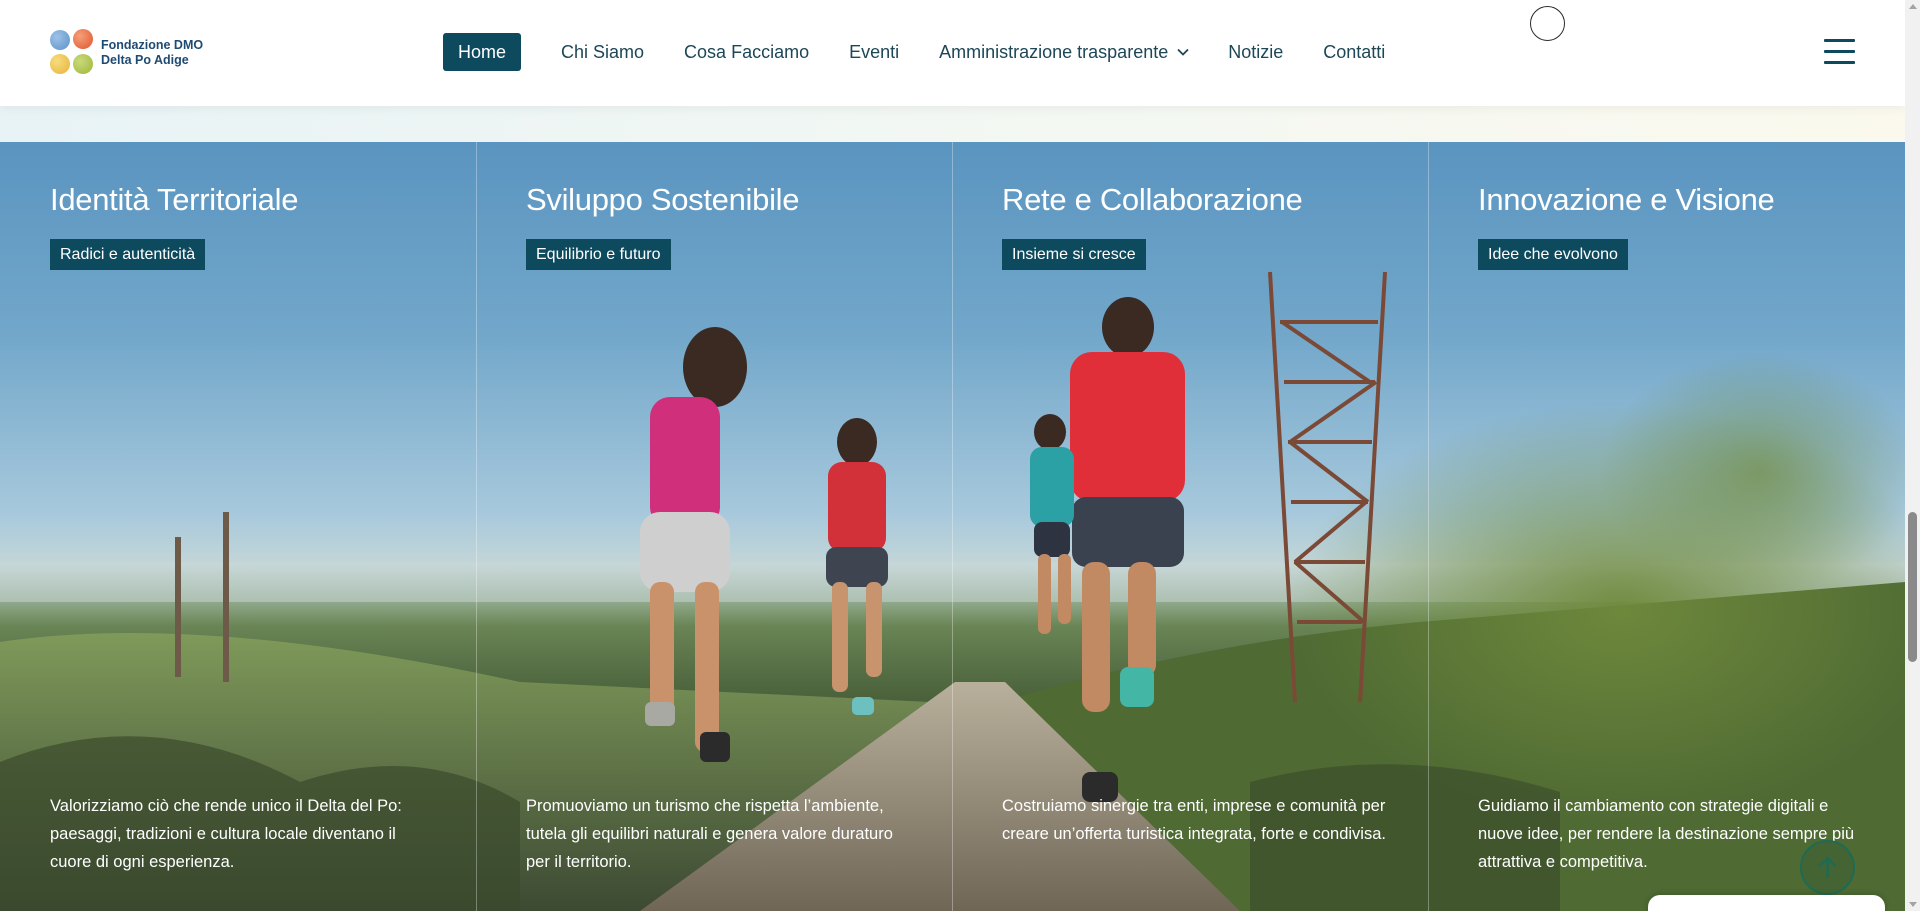 The width and height of the screenshot is (1920, 911). Describe the element at coordinates (73, 53) in the screenshot. I see `logo-mark` at that location.